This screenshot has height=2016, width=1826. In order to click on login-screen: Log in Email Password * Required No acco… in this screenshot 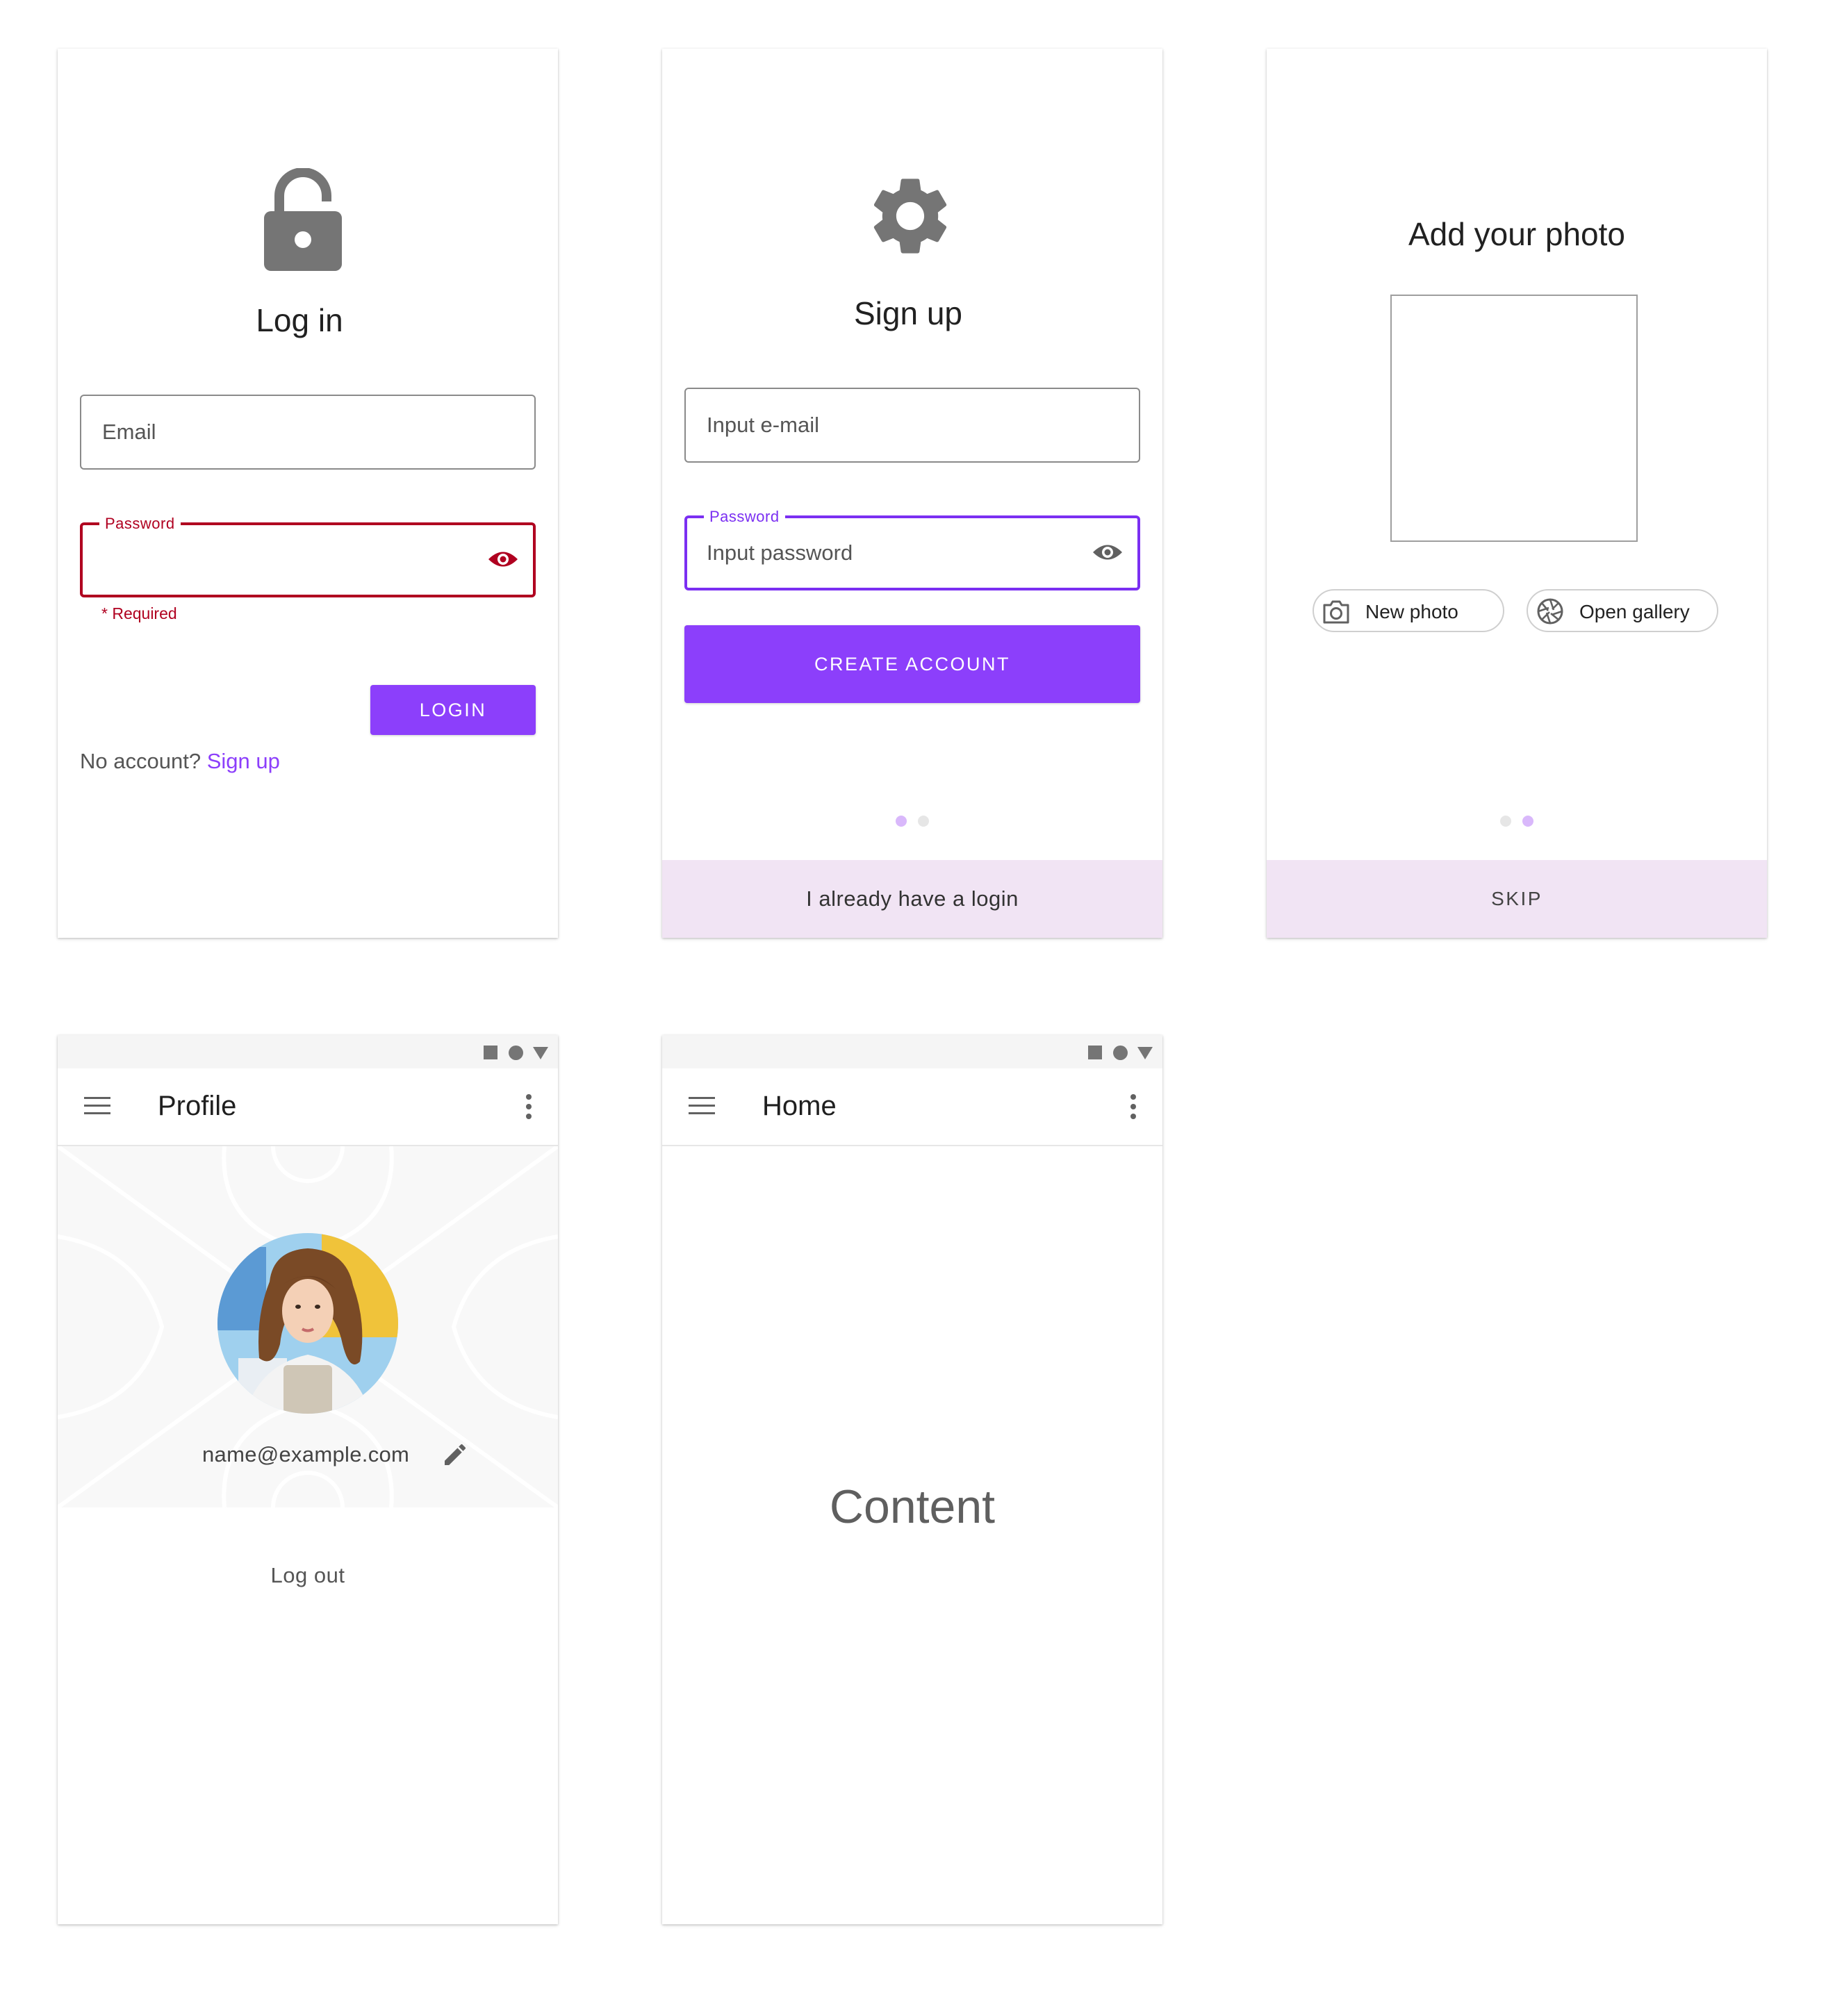, I will do `click(308, 493)`.